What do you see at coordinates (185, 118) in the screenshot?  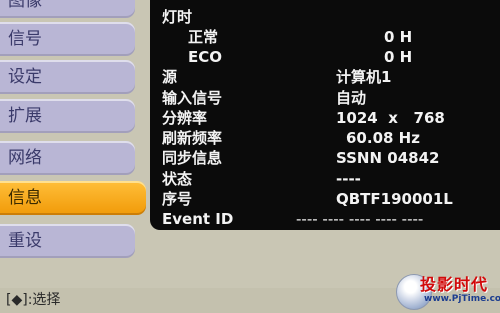 I see `resolution-label: 分辨率` at bounding box center [185, 118].